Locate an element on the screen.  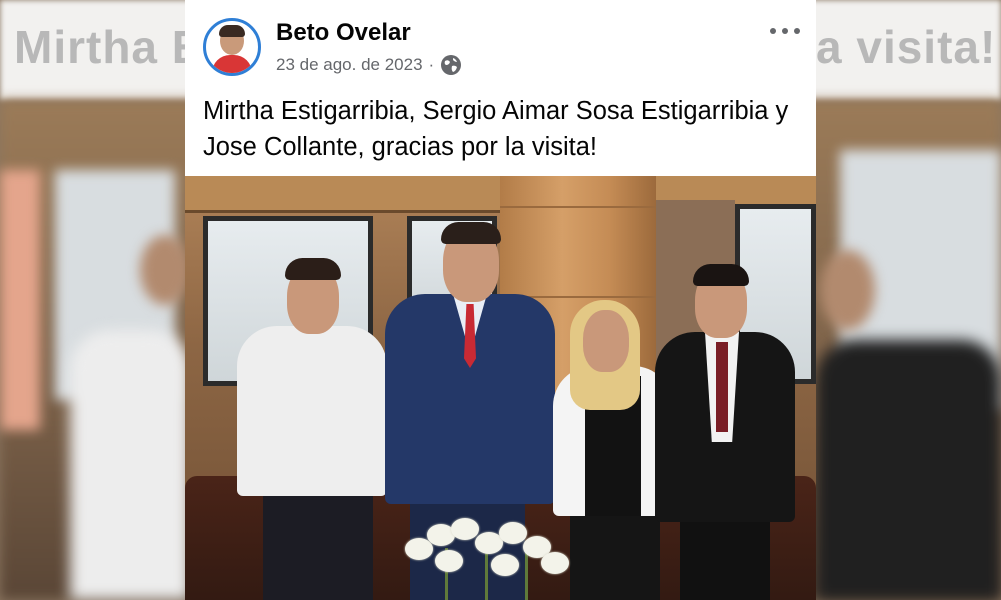
person-3-head is located at coordinates (606, 341).